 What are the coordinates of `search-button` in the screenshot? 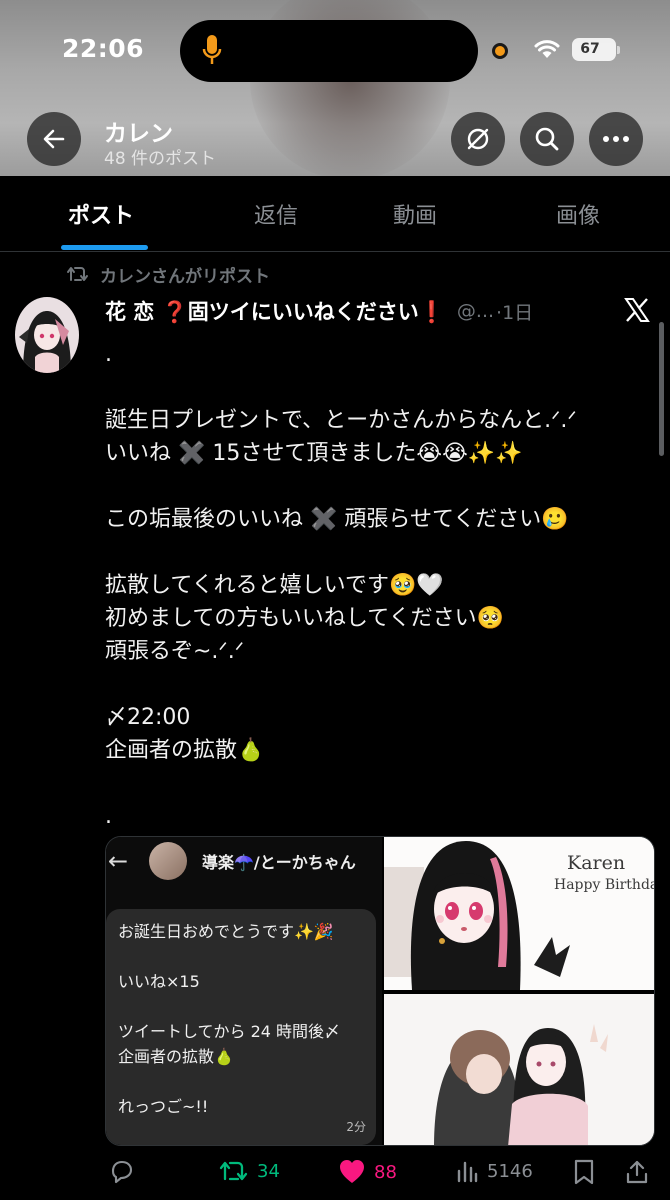 It's located at (547, 139).